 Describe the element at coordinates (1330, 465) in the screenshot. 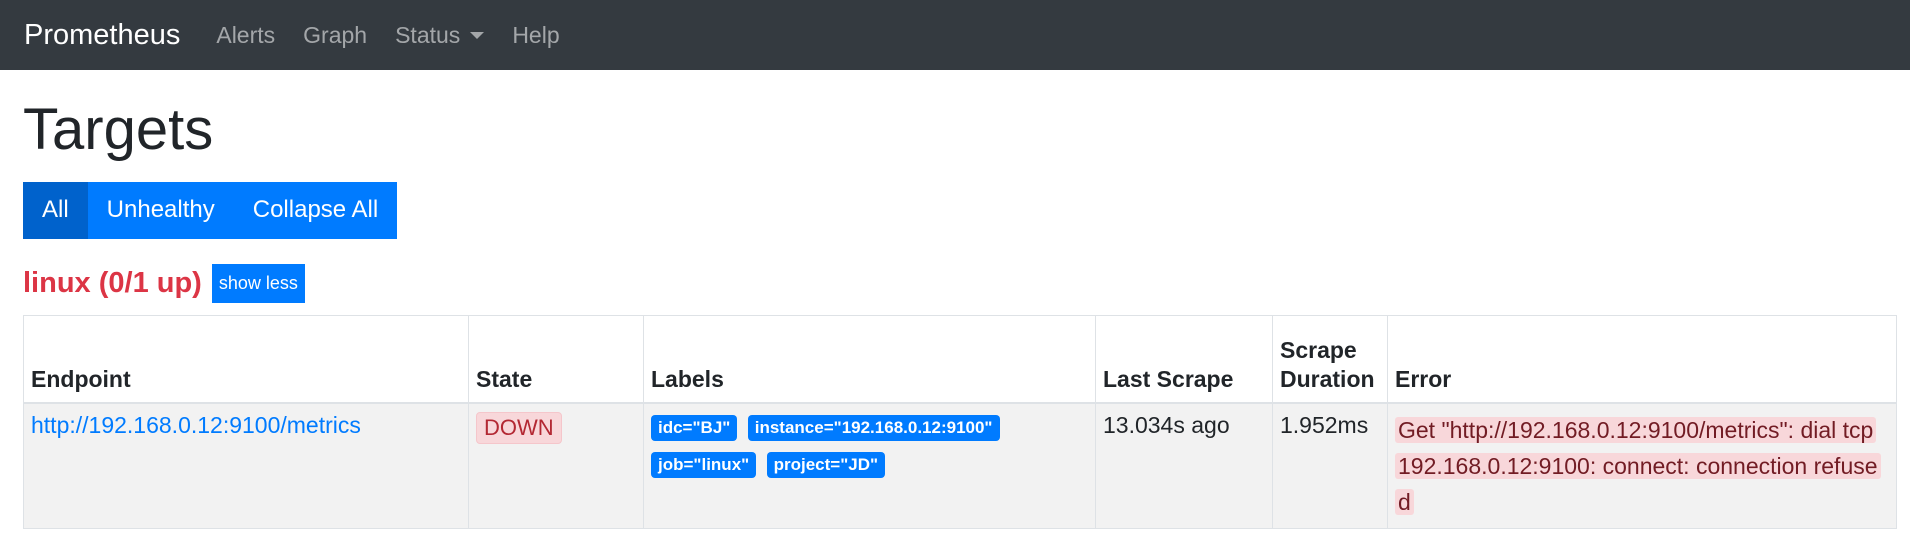

I see `scrape-duration-cell: 1.952ms` at that location.